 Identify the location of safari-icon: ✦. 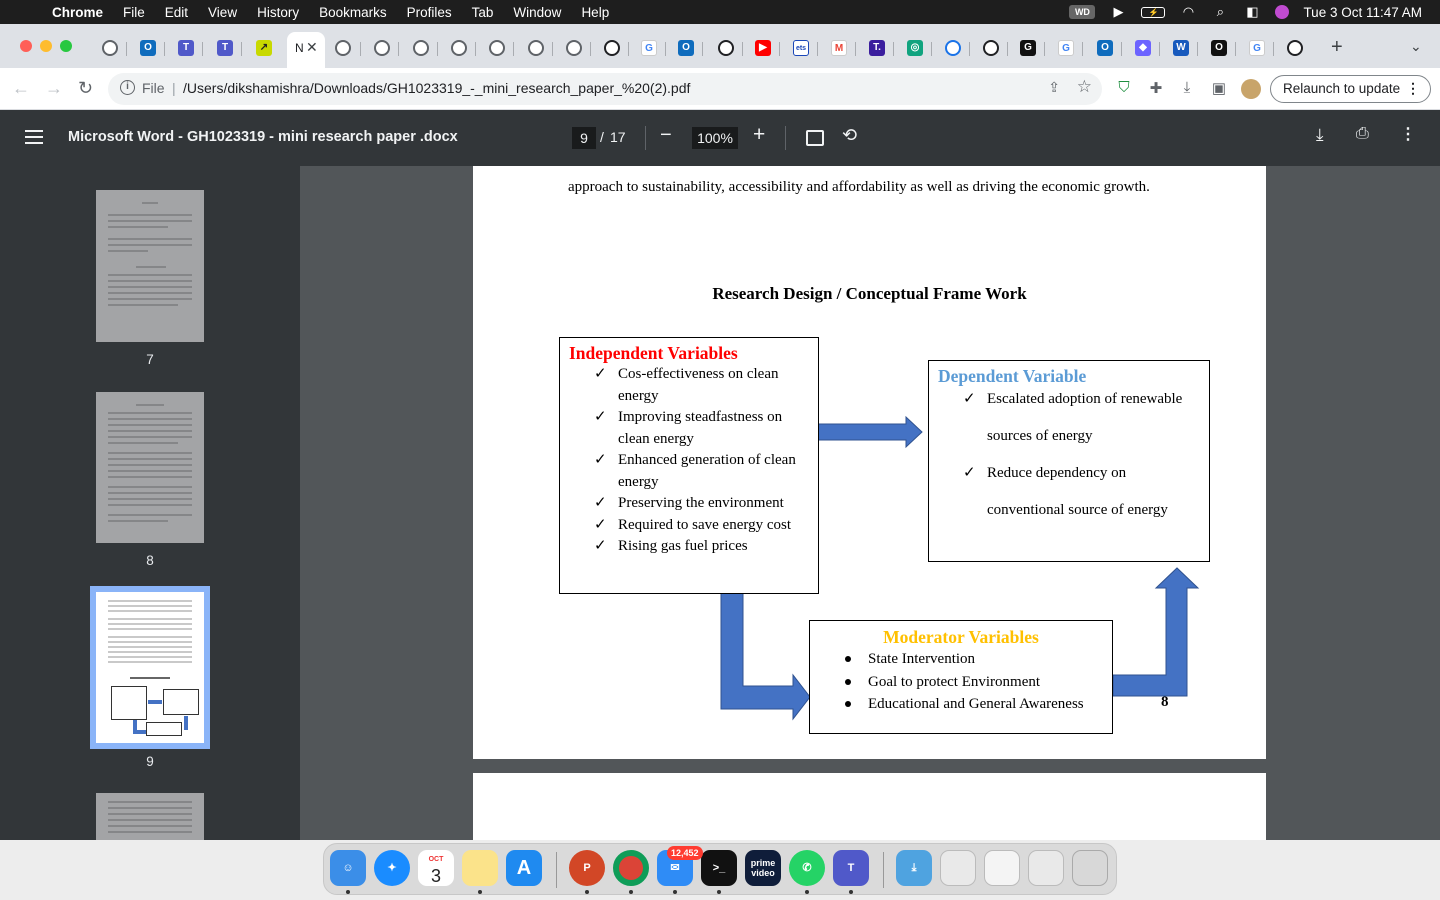
(392, 868).